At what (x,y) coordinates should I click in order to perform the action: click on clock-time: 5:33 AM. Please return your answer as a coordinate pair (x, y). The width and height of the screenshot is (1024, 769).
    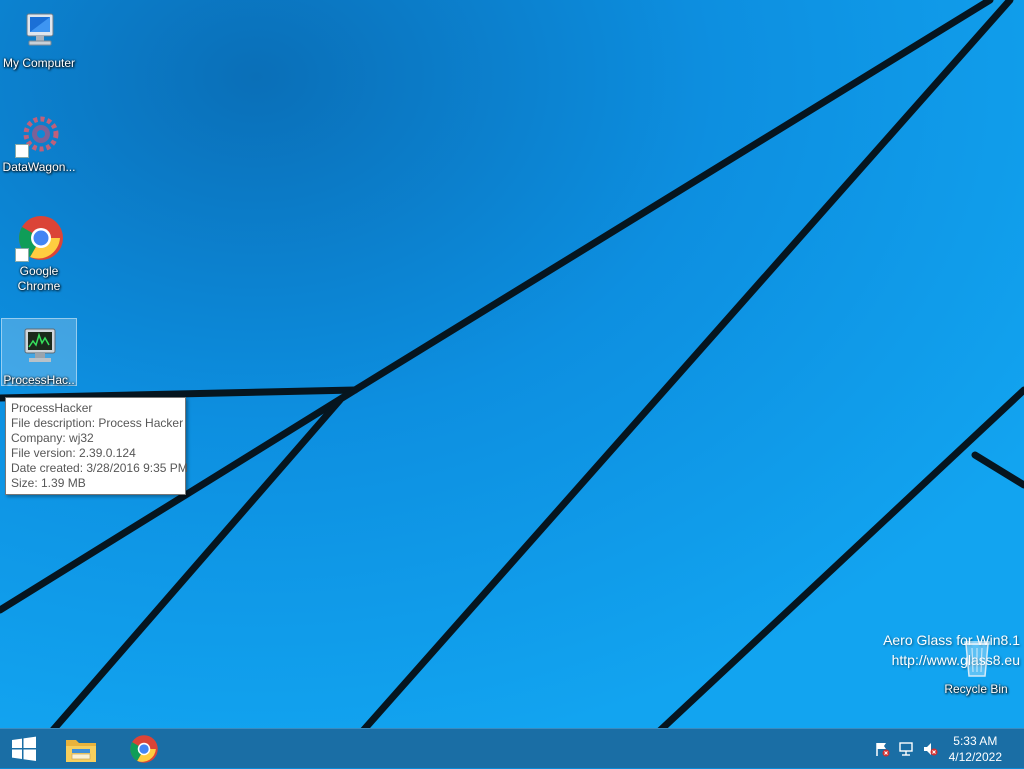
    Looking at the image, I should click on (975, 741).